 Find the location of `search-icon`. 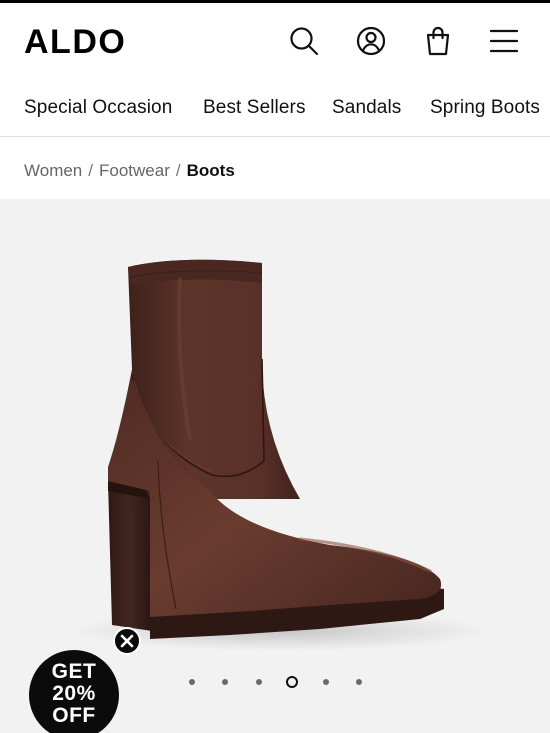

search-icon is located at coordinates (304, 41).